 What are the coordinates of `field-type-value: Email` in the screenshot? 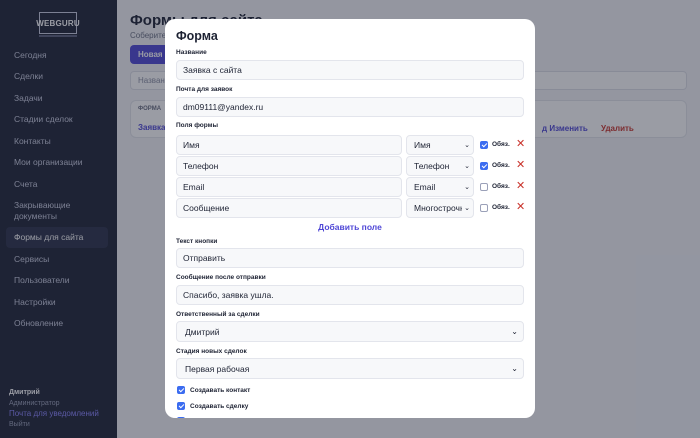 It's located at (425, 187).